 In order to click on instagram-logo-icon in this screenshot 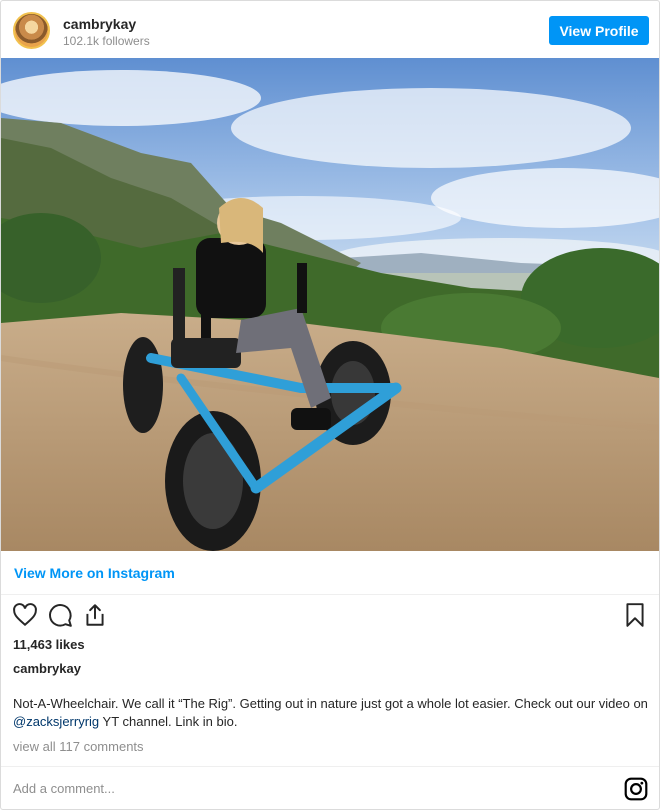, I will do `click(636, 789)`.